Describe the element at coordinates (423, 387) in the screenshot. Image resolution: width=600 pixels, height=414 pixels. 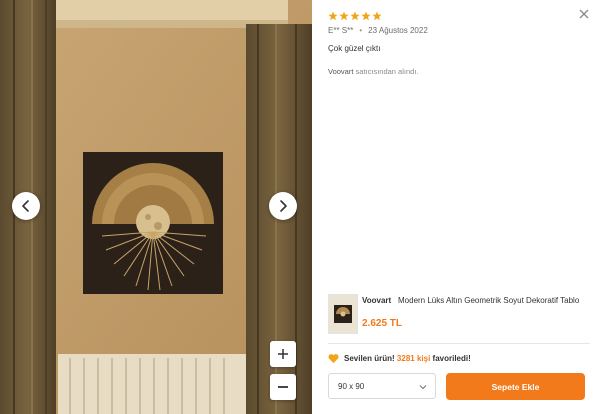
I see `chevron-down-icon` at that location.